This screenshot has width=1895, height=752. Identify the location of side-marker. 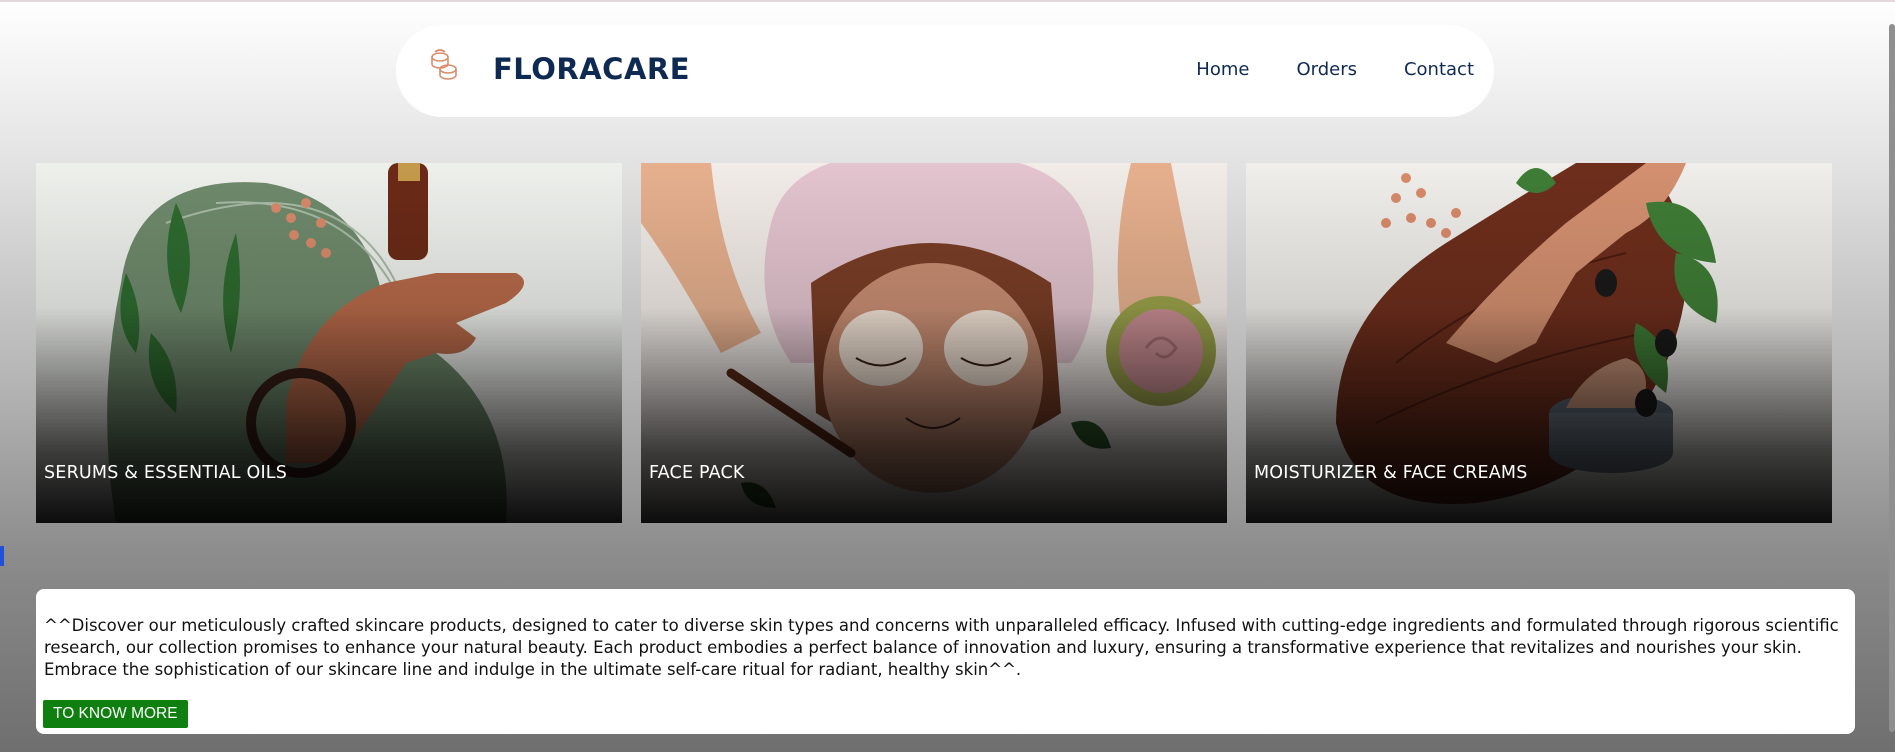
(2, 556).